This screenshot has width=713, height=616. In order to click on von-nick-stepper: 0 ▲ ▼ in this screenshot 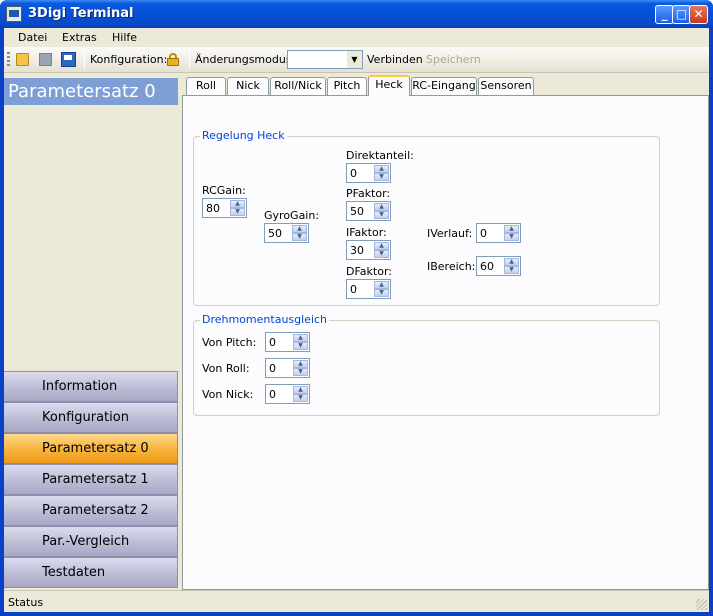, I will do `click(287, 394)`.